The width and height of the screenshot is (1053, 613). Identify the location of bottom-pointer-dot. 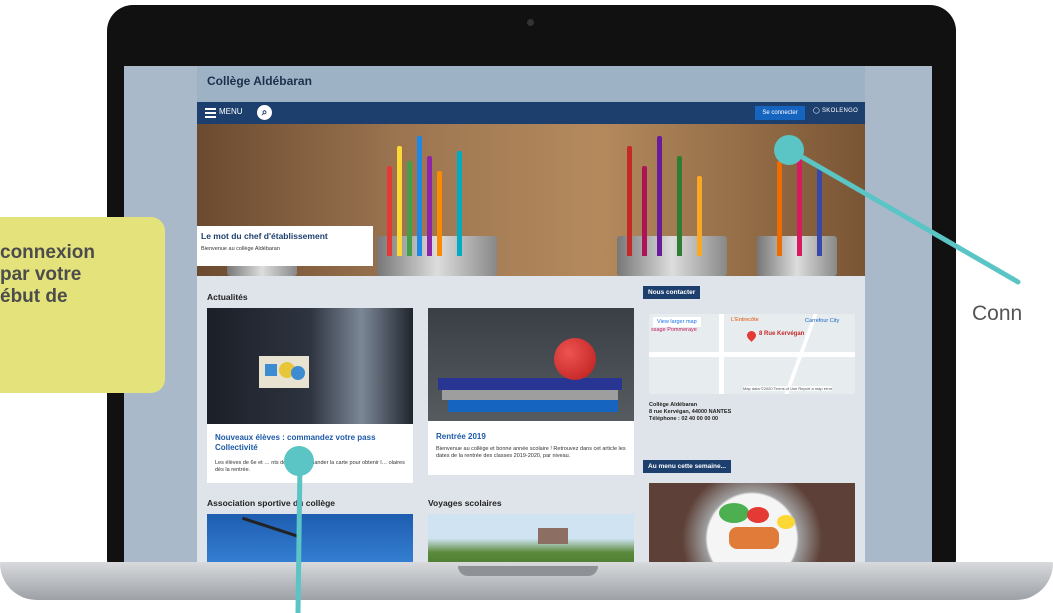
(299, 461).